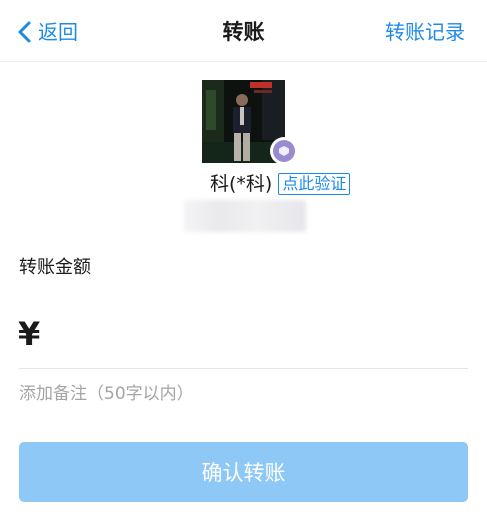  Describe the element at coordinates (314, 184) in the screenshot. I see `verify-link: 点此验证` at that location.